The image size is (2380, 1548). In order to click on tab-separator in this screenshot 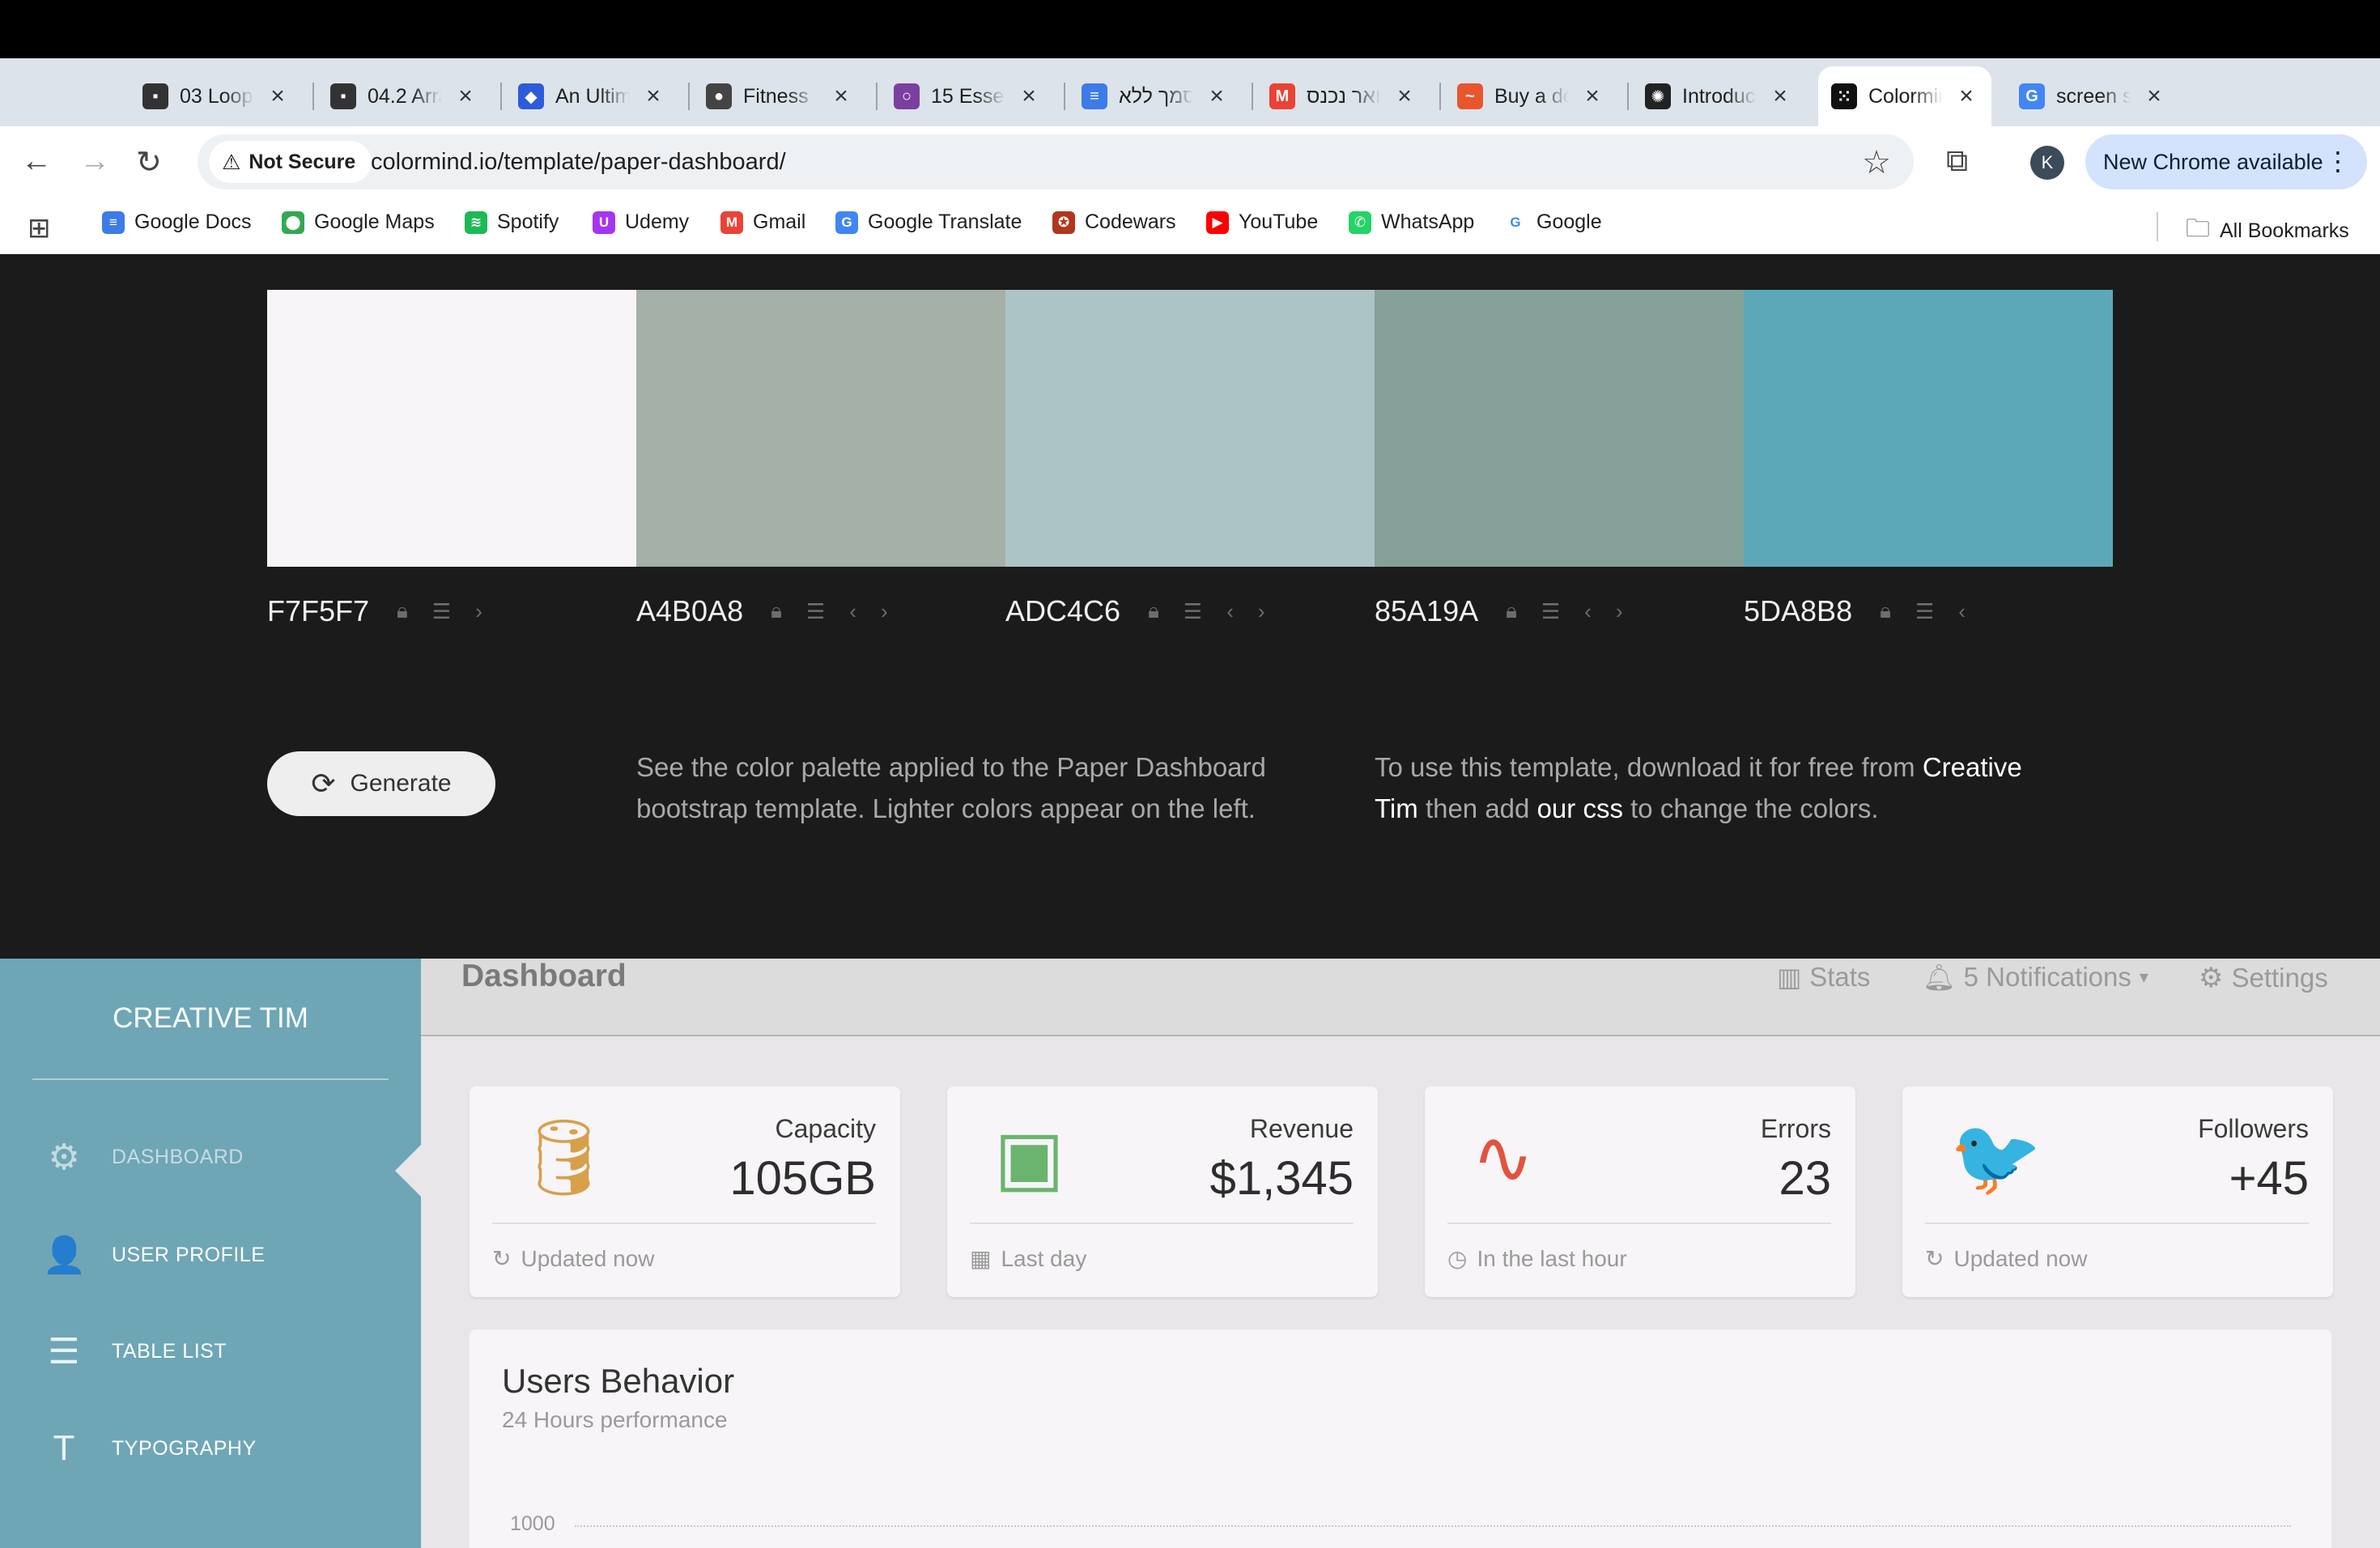, I will do `click(313, 96)`.